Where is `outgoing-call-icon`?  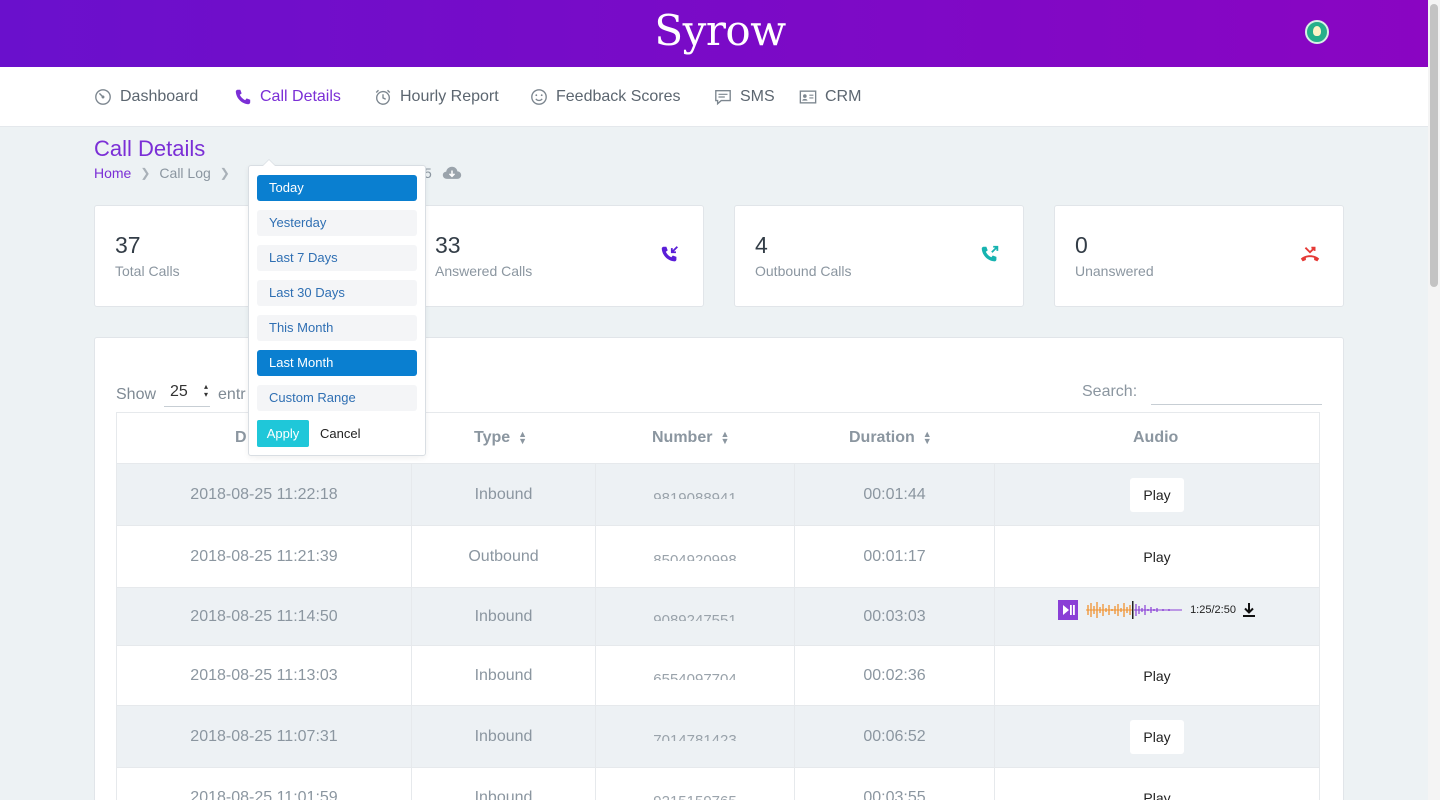 outgoing-call-icon is located at coordinates (990, 253).